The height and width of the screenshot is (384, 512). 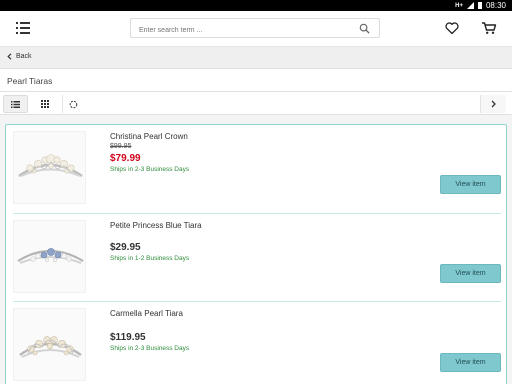 I want to click on refresh-button, so click(x=73, y=104).